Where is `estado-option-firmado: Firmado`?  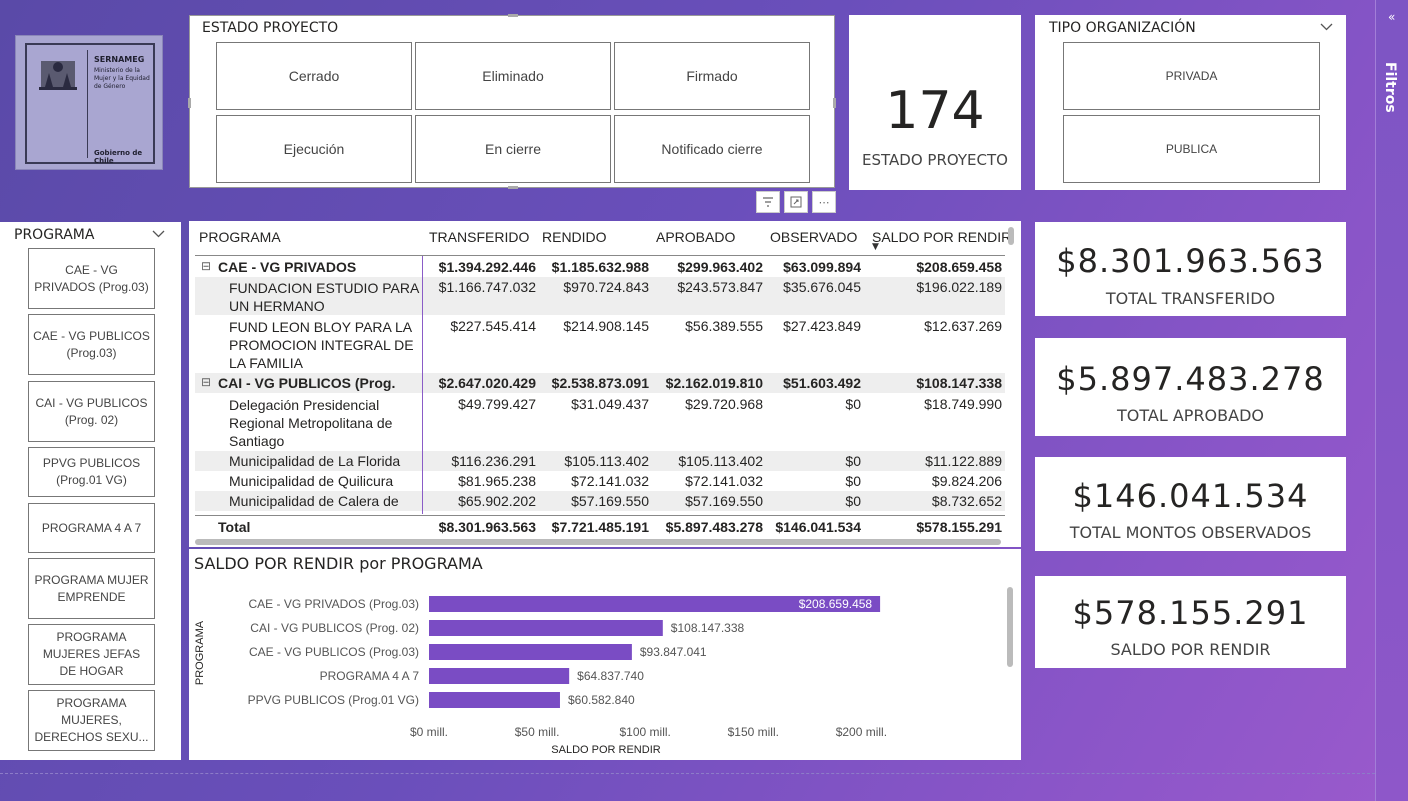 estado-option-firmado: Firmado is located at coordinates (712, 76).